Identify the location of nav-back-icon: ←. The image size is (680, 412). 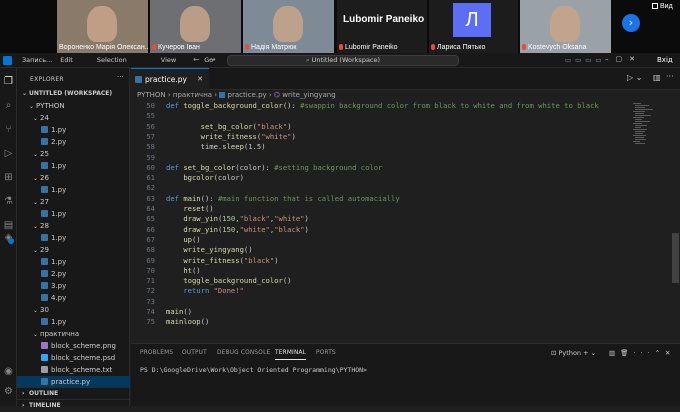
(196, 59).